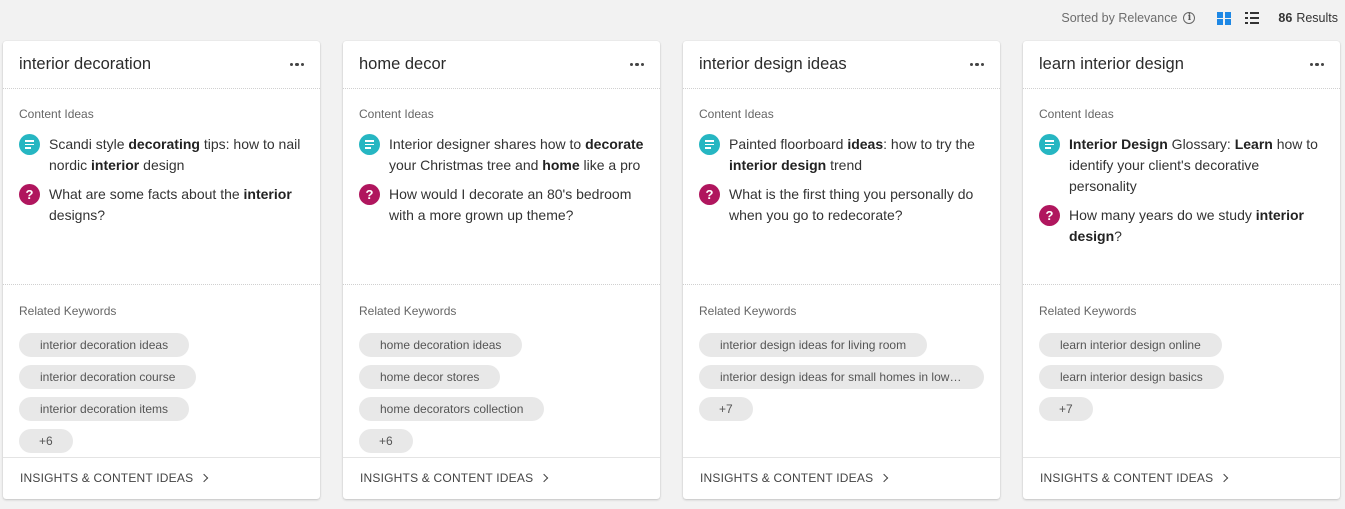 The width and height of the screenshot is (1345, 509). What do you see at coordinates (1252, 18) in the screenshot?
I see `list-view-icon` at bounding box center [1252, 18].